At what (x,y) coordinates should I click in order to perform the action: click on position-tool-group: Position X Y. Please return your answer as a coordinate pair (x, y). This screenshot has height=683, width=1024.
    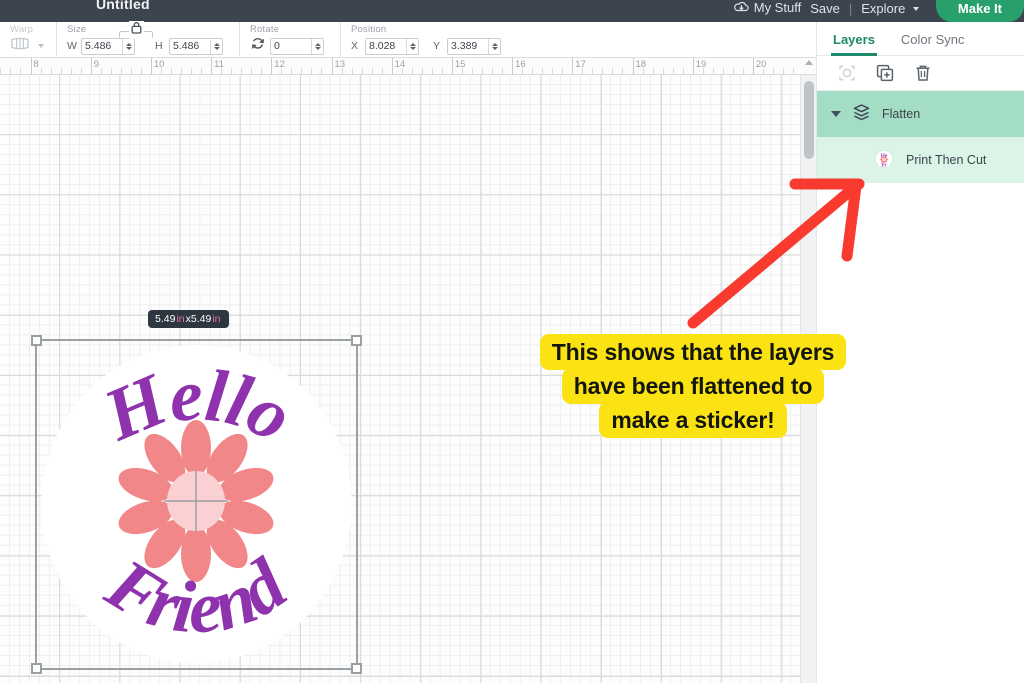
    Looking at the image, I should click on (426, 40).